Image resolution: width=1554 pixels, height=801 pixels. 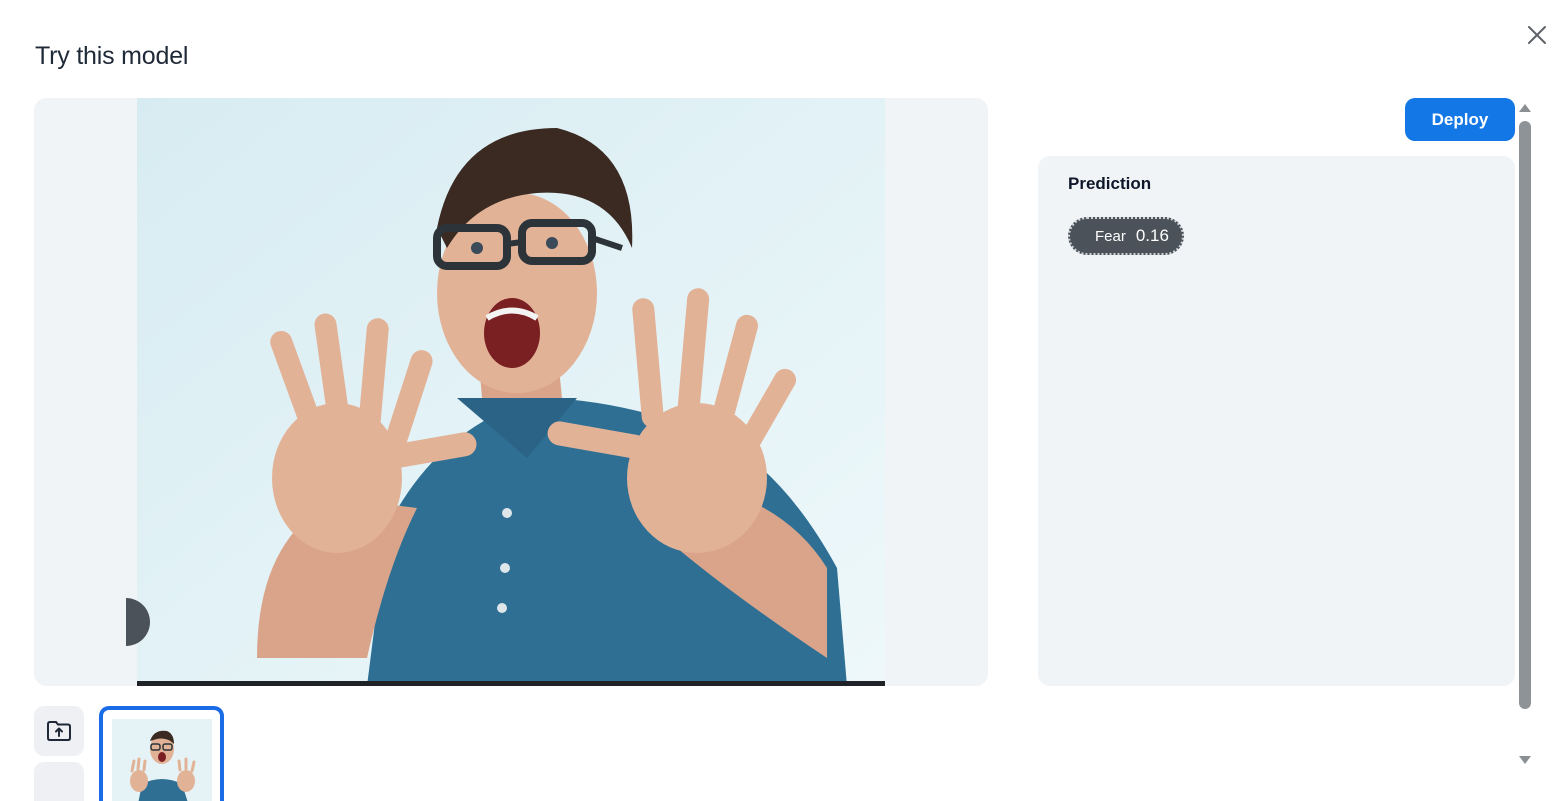 What do you see at coordinates (1537, 35) in the screenshot?
I see `close-icon` at bounding box center [1537, 35].